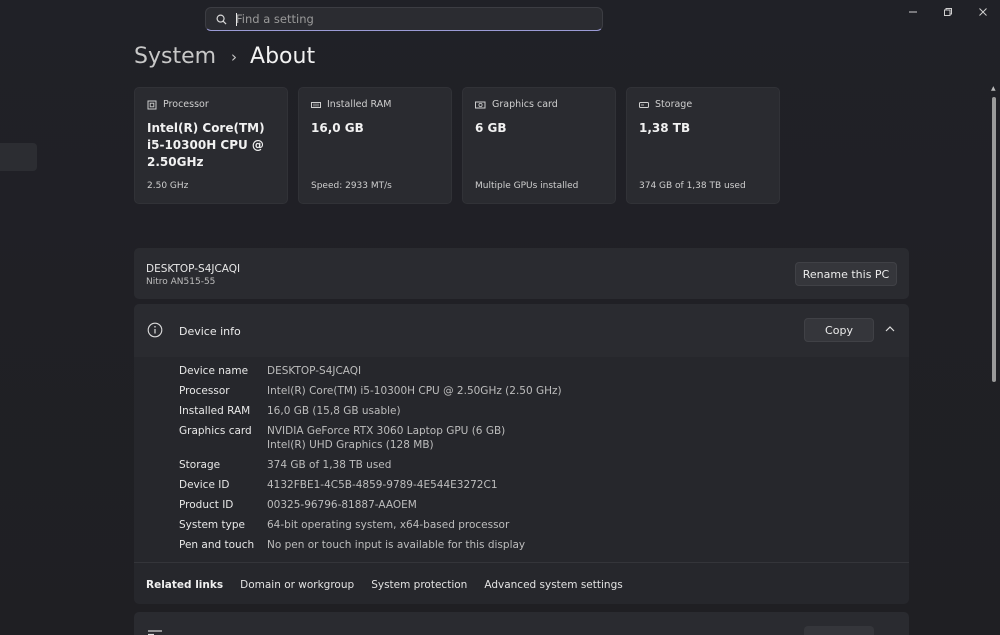 Image resolution: width=1000 pixels, height=635 pixels. I want to click on pc-model: Nitro AN515-55, so click(181, 282).